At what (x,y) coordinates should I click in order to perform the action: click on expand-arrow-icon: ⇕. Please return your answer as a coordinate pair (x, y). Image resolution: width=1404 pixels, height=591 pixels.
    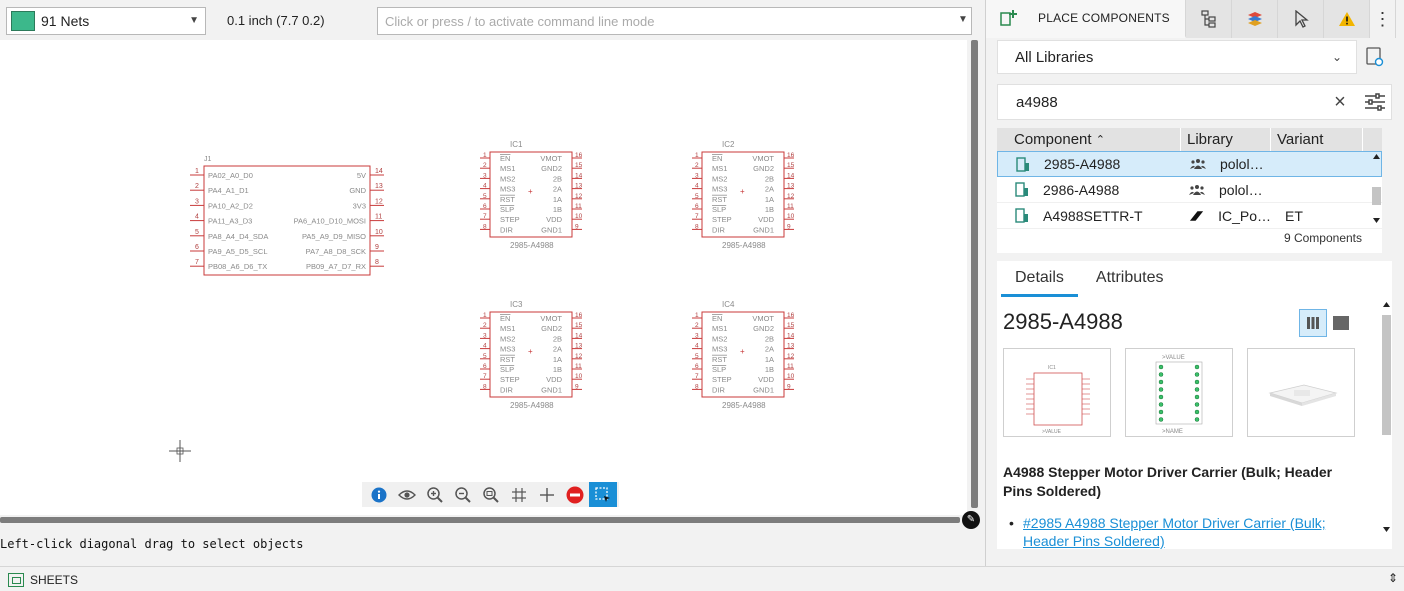
    Looking at the image, I should click on (1393, 578).